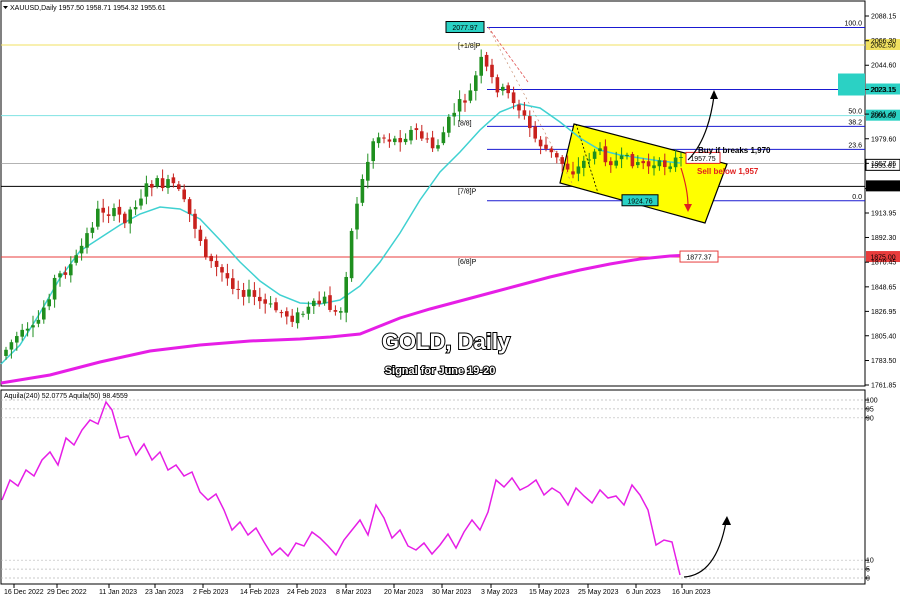 The image size is (900, 600). I want to click on price-tick-label: 1979.60, so click(883, 139).